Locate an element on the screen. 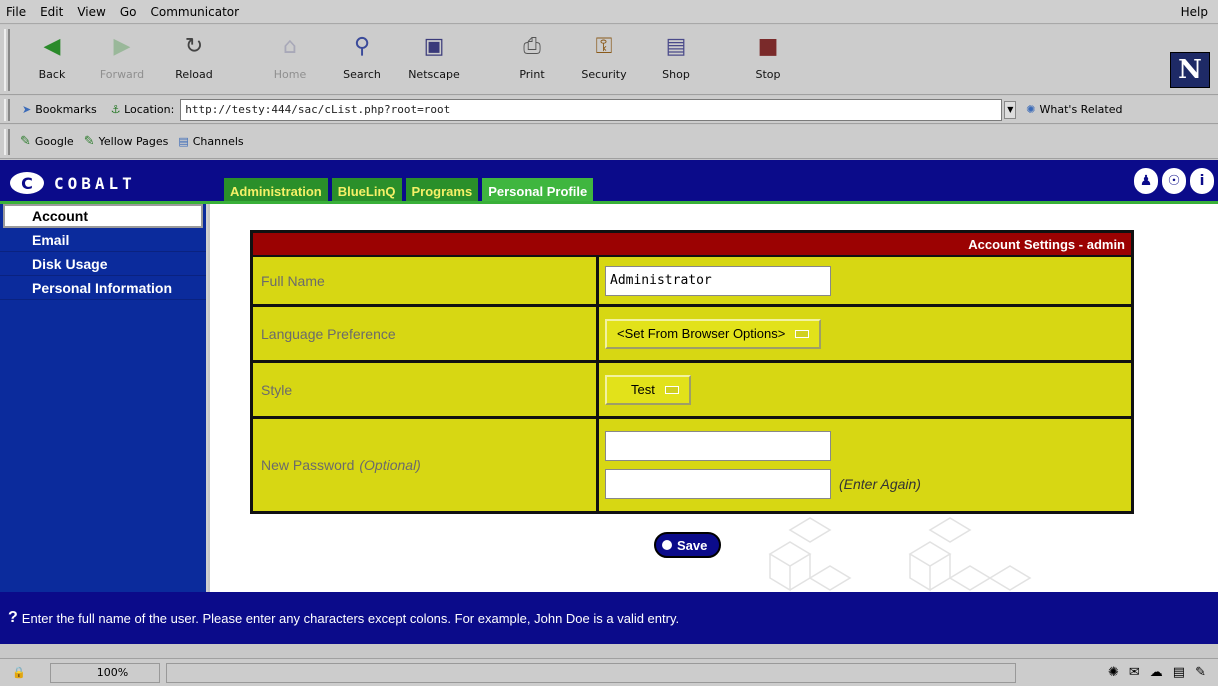 The width and height of the screenshot is (1218, 686). padlock-icon: ⚿ is located at coordinates (604, 46).